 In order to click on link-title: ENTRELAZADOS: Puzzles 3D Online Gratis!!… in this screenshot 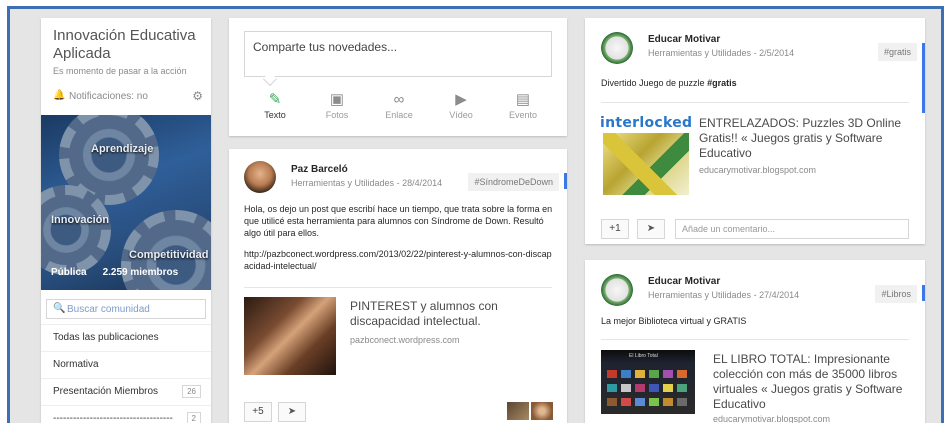, I will do `click(805, 138)`.